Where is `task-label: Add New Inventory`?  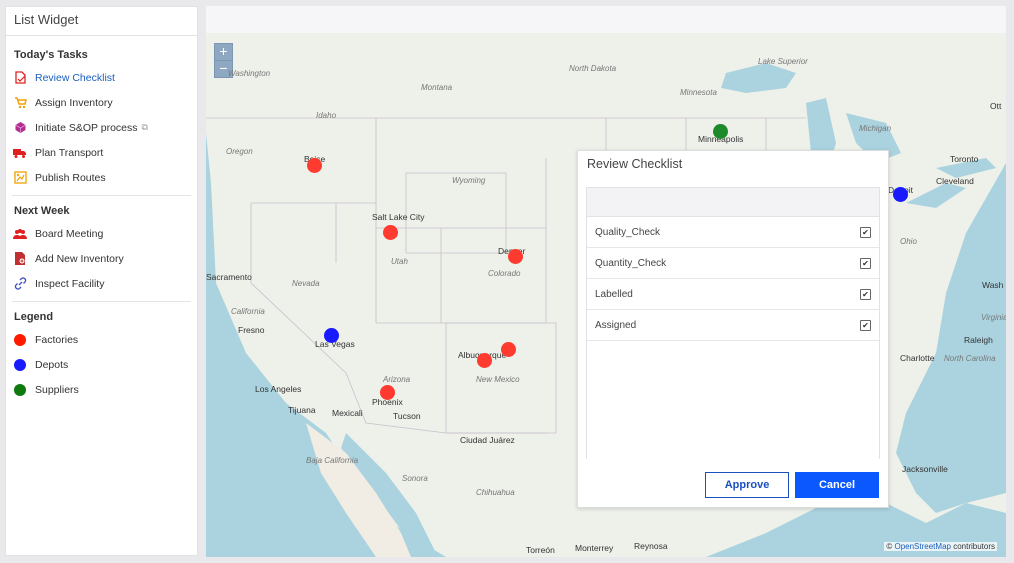
task-label: Add New Inventory is located at coordinates (79, 258).